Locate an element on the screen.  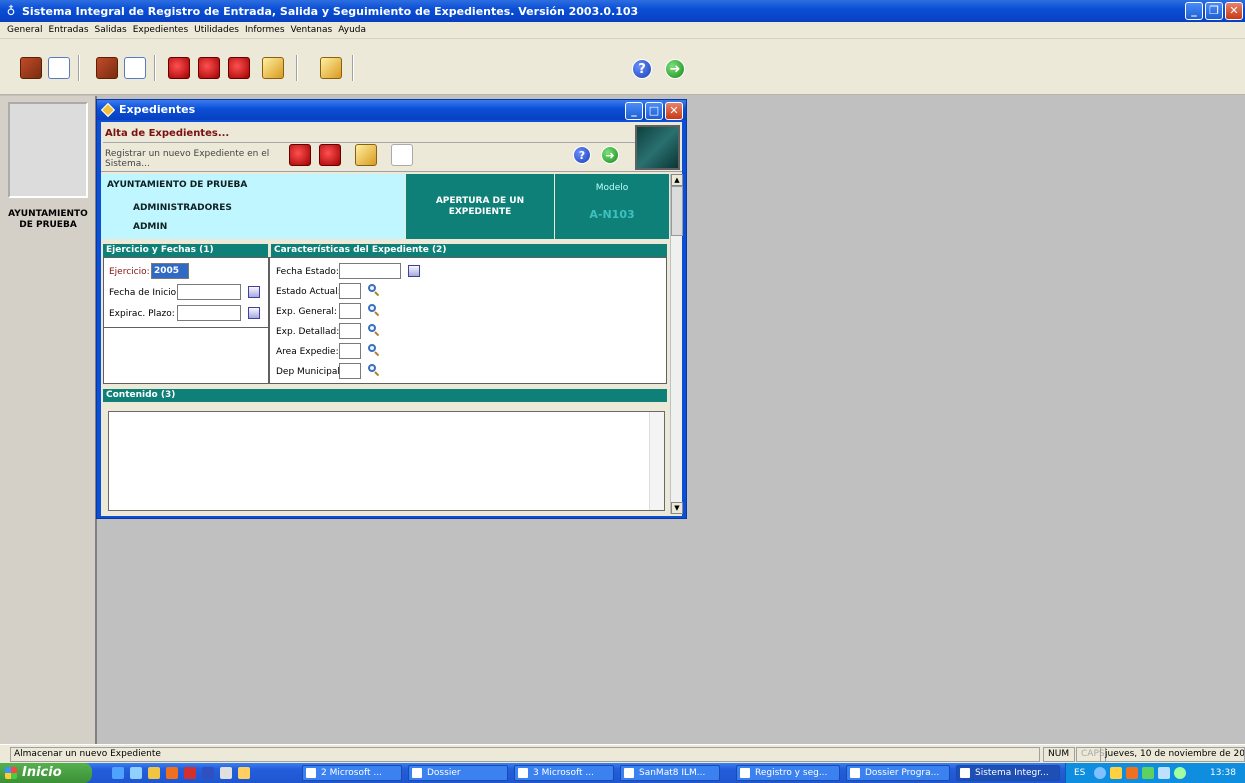
save-expediente-icon is located at coordinates (300, 155).